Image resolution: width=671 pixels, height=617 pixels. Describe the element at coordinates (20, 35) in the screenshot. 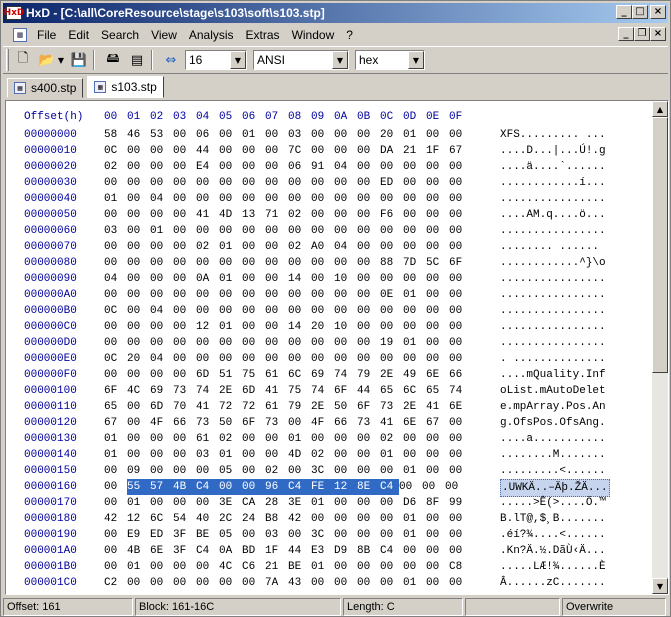

I see `document-menu-icon: ▦` at that location.